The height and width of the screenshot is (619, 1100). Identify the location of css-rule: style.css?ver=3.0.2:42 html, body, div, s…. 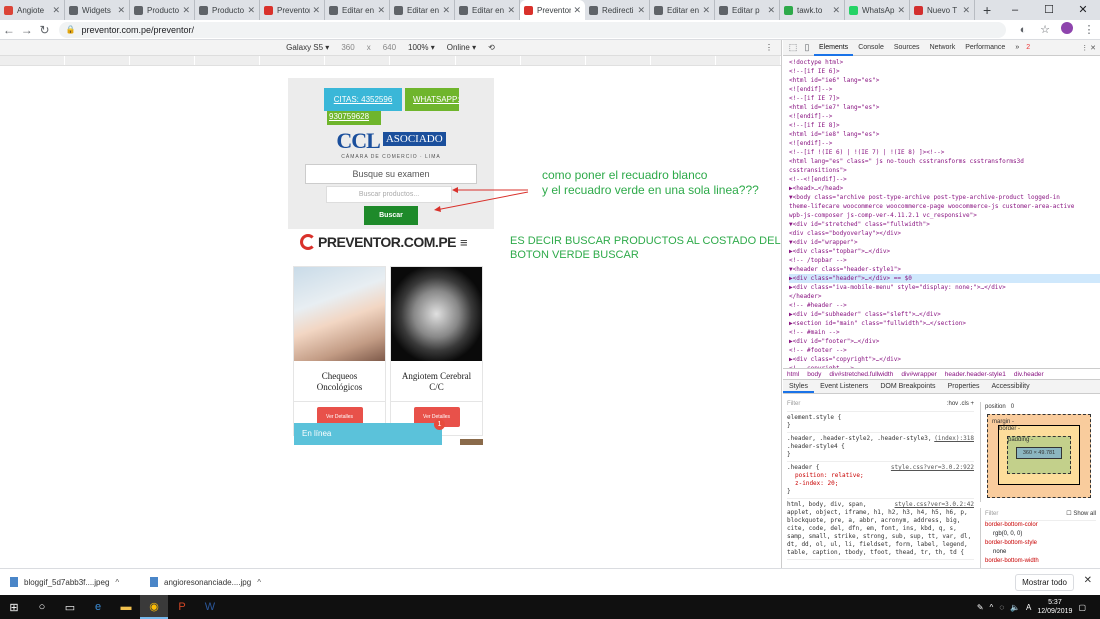
(880, 529).